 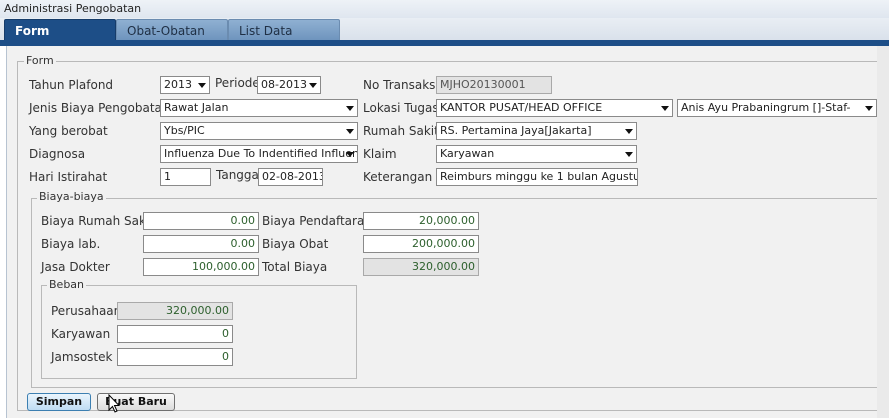 What do you see at coordinates (40, 60) in the screenshot?
I see `form-legend: Form` at bounding box center [40, 60].